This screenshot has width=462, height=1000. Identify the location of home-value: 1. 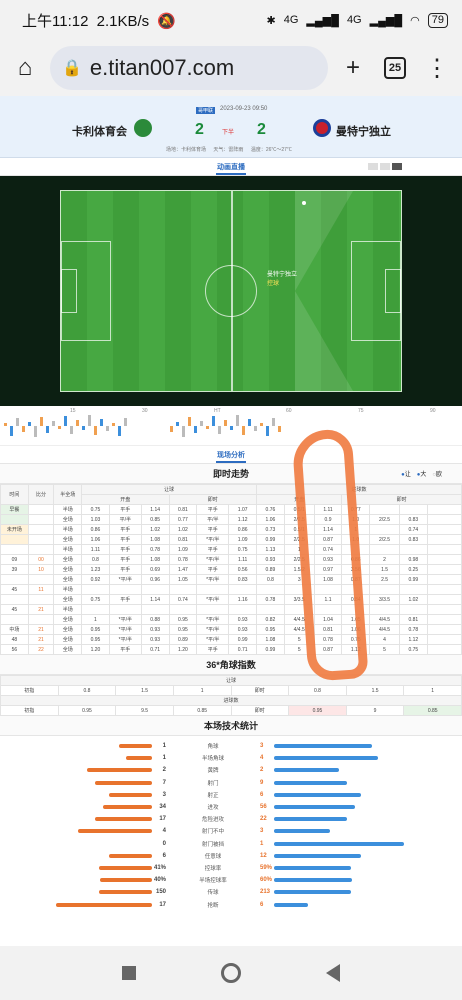
(164, 758).